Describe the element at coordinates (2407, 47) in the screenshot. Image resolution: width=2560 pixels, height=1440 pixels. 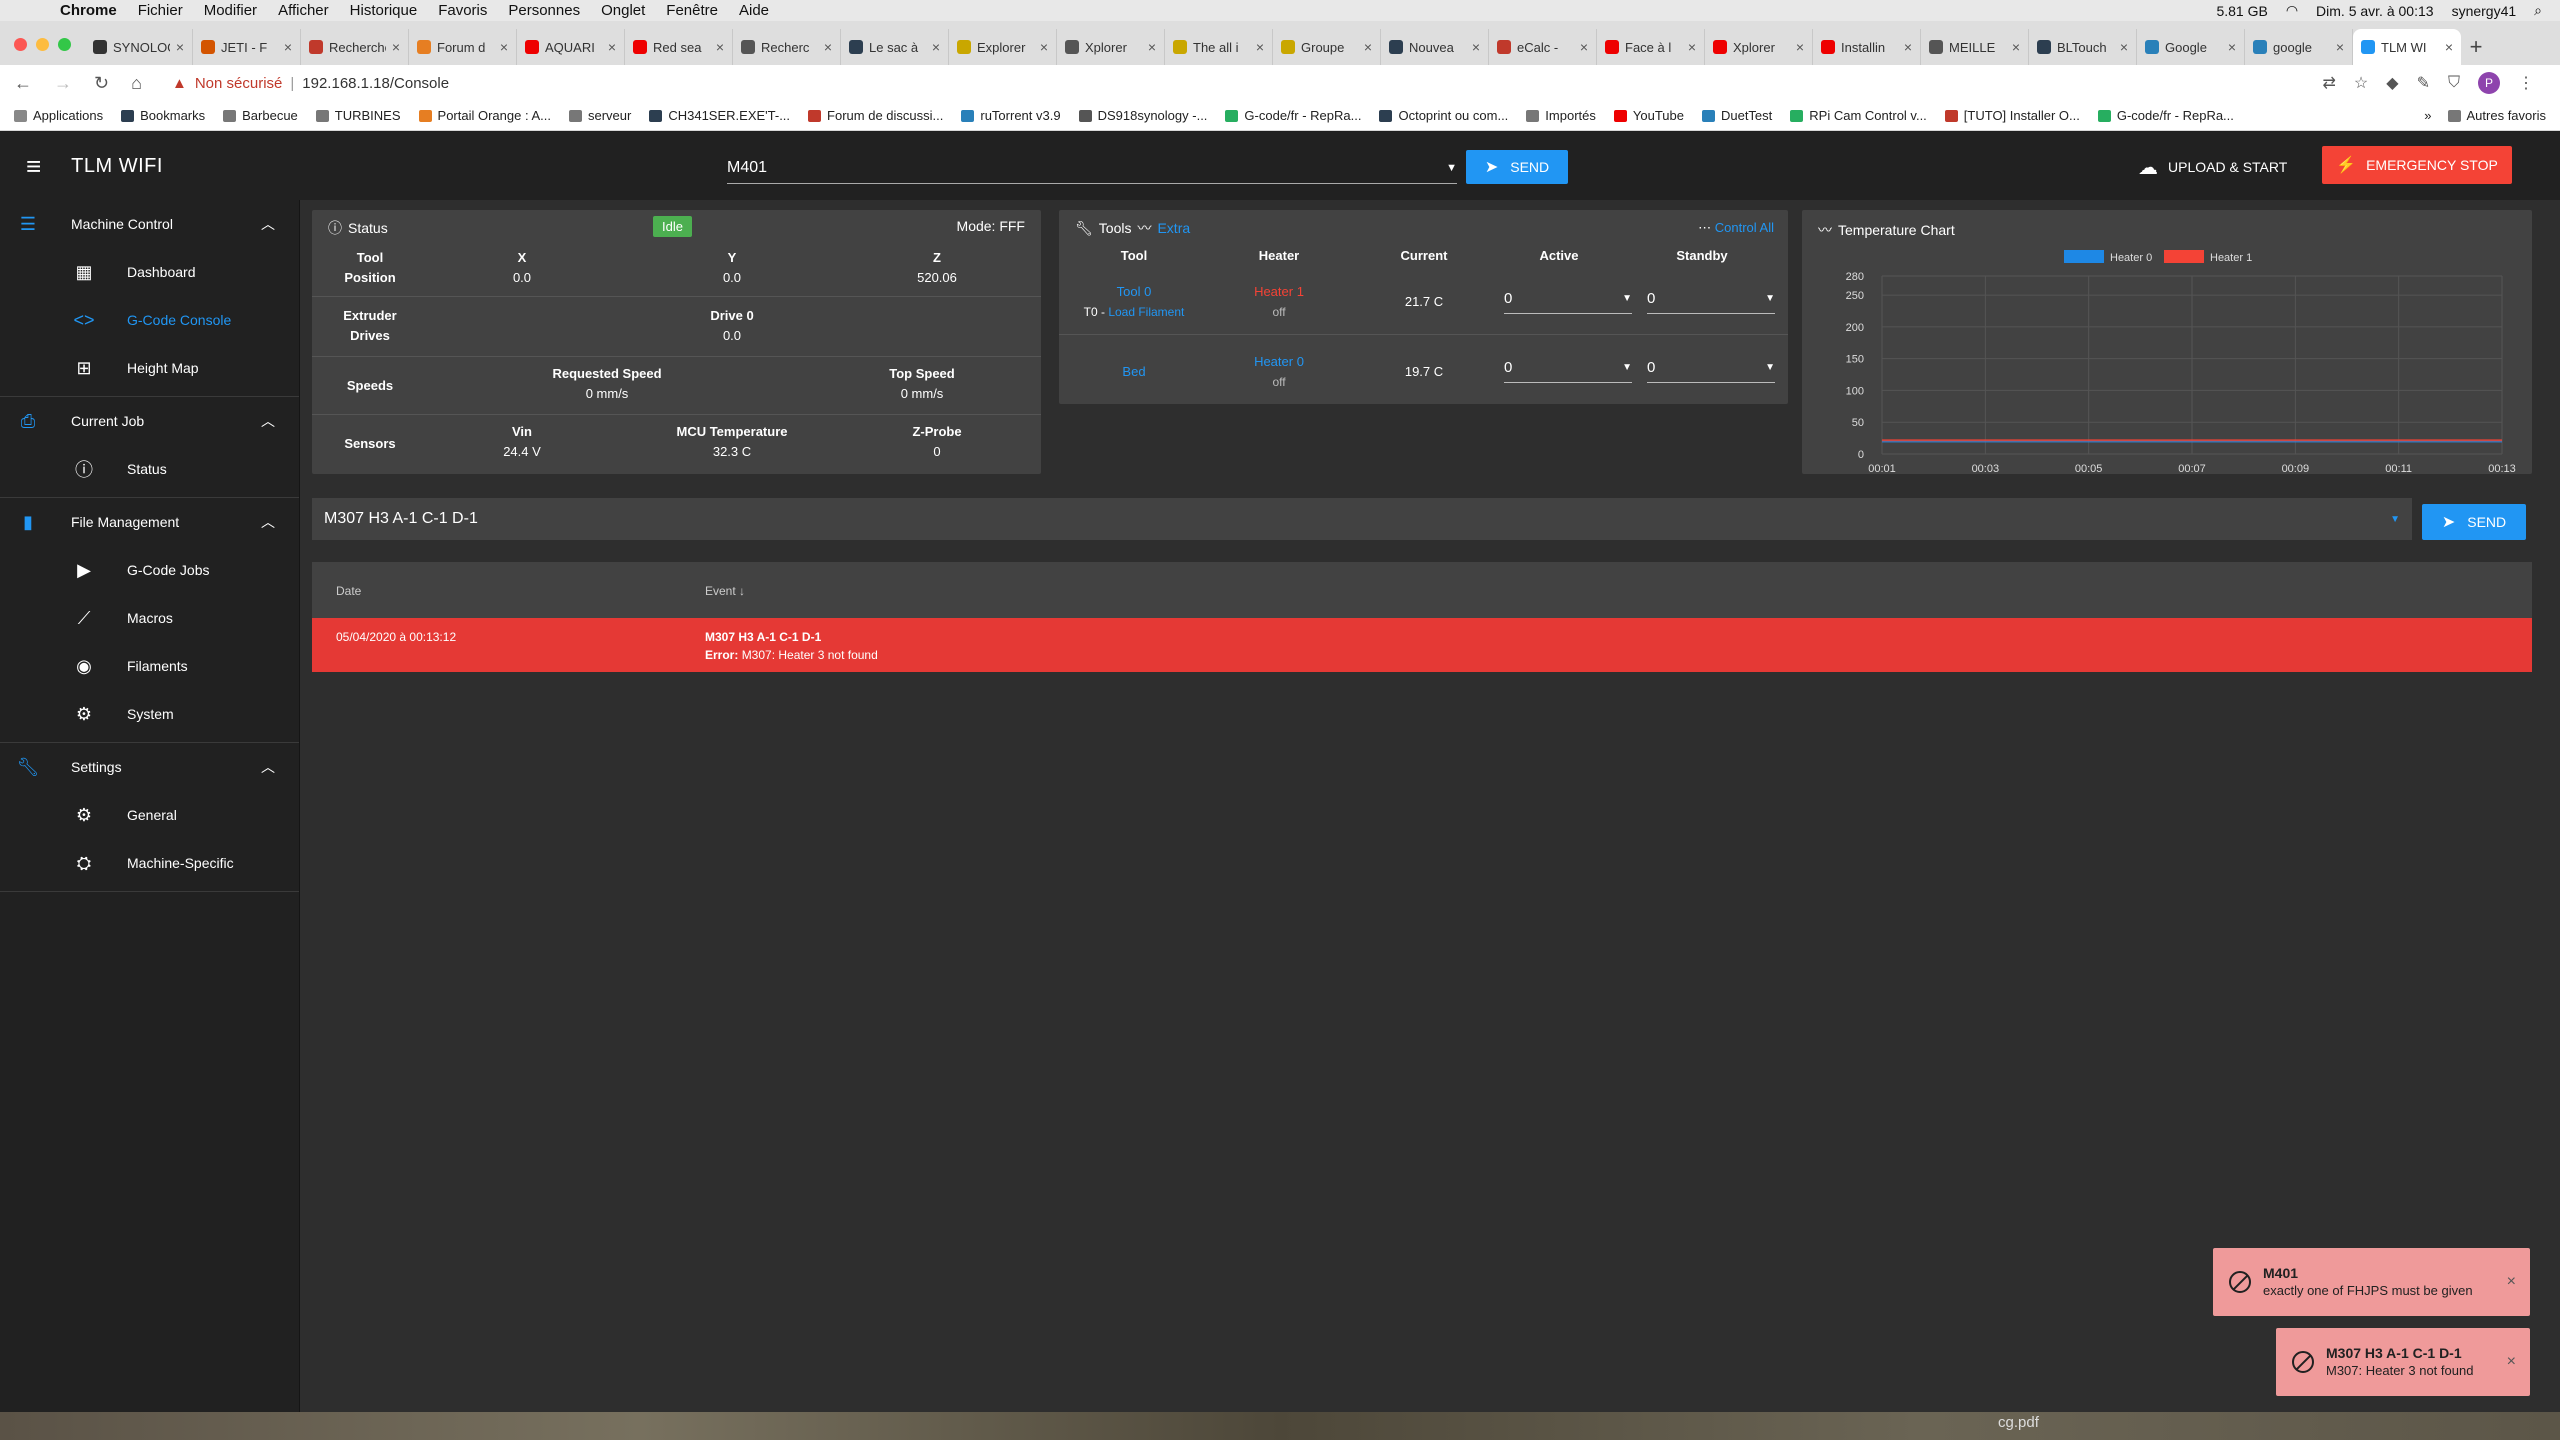
I see `browser-tab: TLM WI ×` at that location.